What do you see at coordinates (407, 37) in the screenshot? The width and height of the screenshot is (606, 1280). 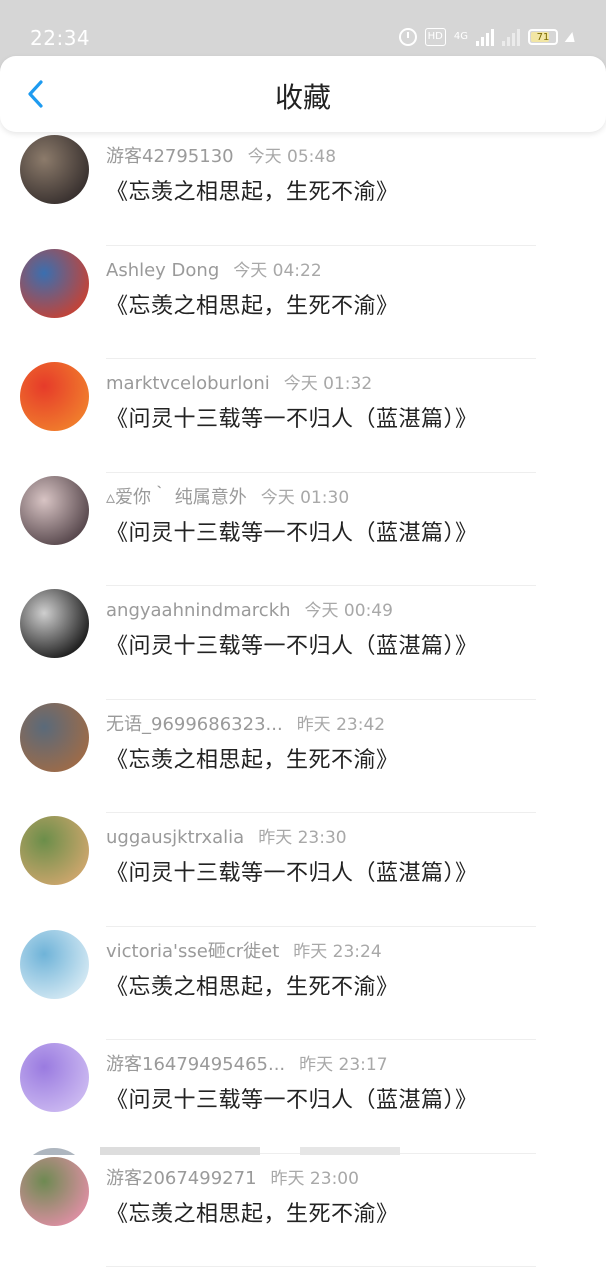 I see `alarm-icon` at bounding box center [407, 37].